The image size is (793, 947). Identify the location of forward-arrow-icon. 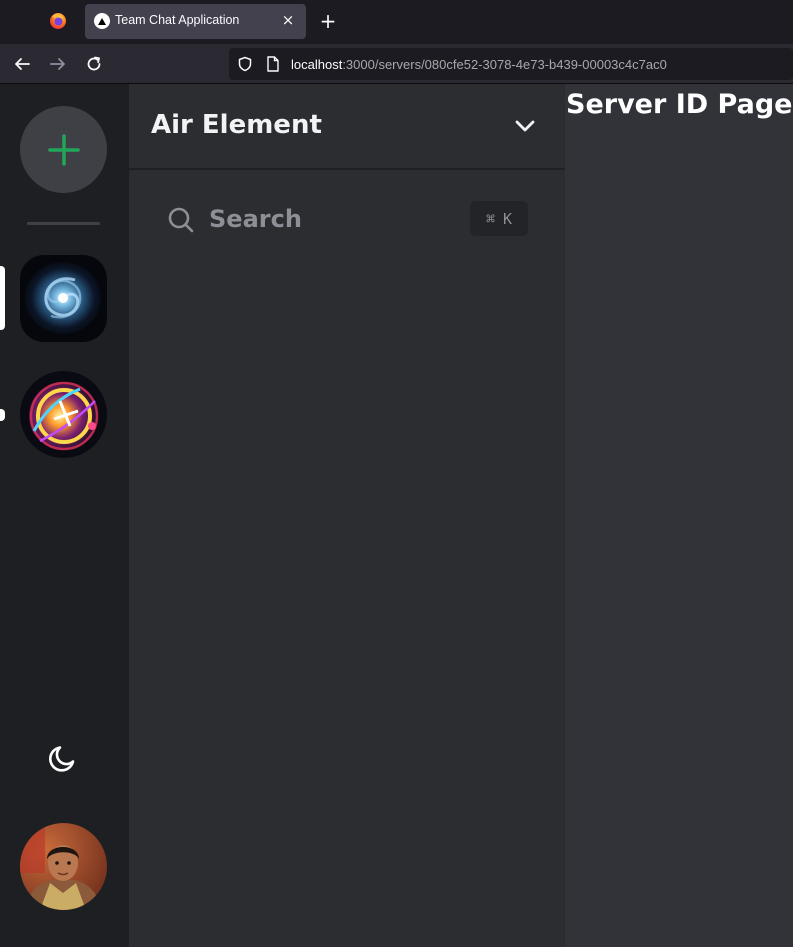
(57, 64).